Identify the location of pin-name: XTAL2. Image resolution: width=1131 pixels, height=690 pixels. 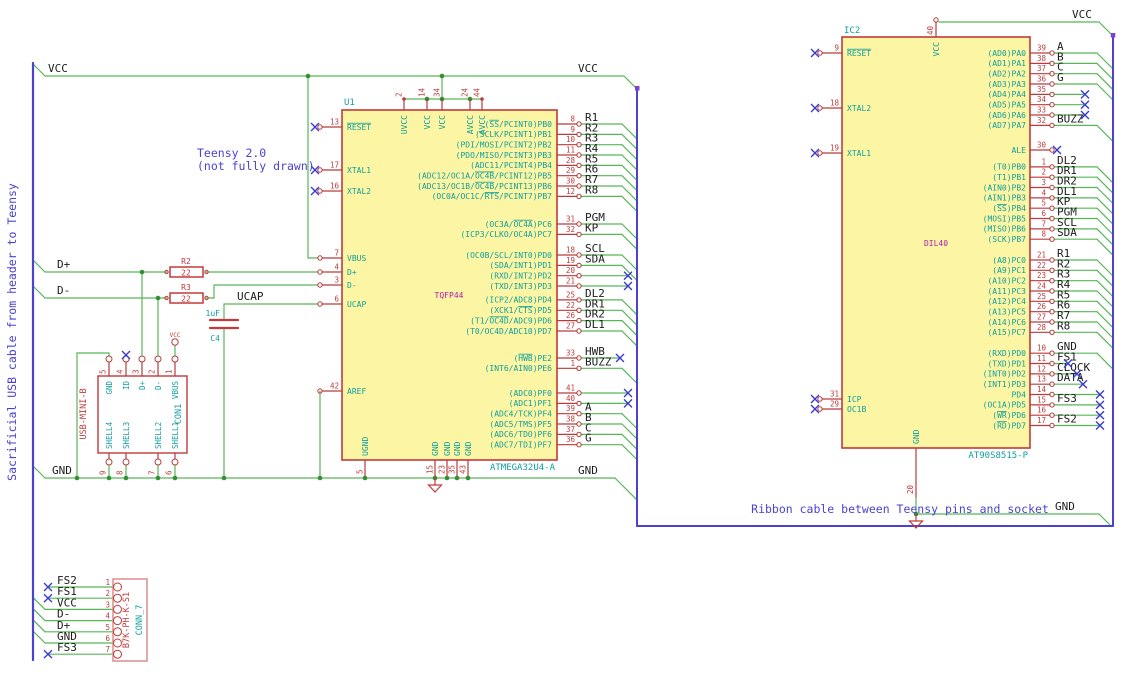
(359, 191).